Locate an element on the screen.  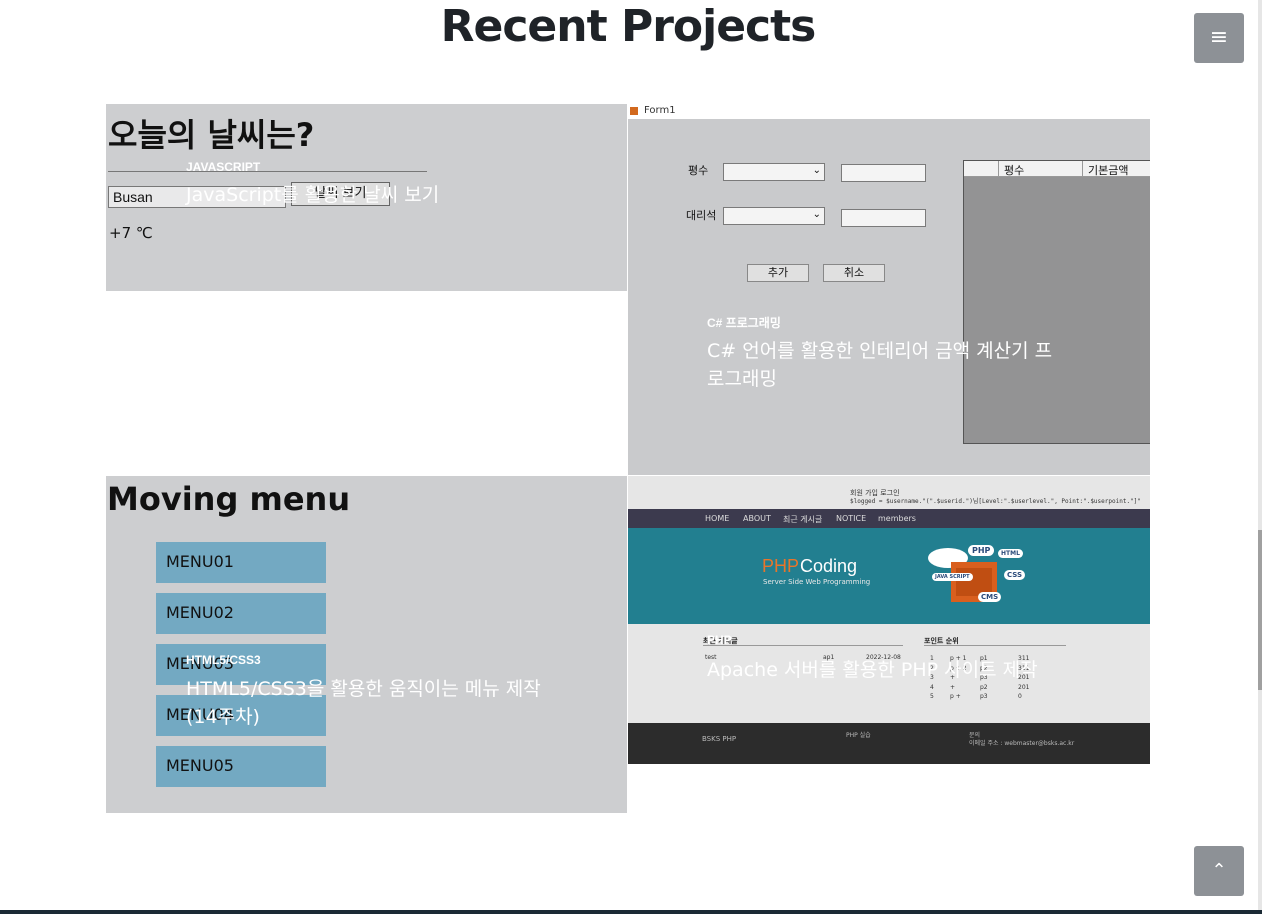
hamburger-icon: ≡ is located at coordinates (1219, 37).